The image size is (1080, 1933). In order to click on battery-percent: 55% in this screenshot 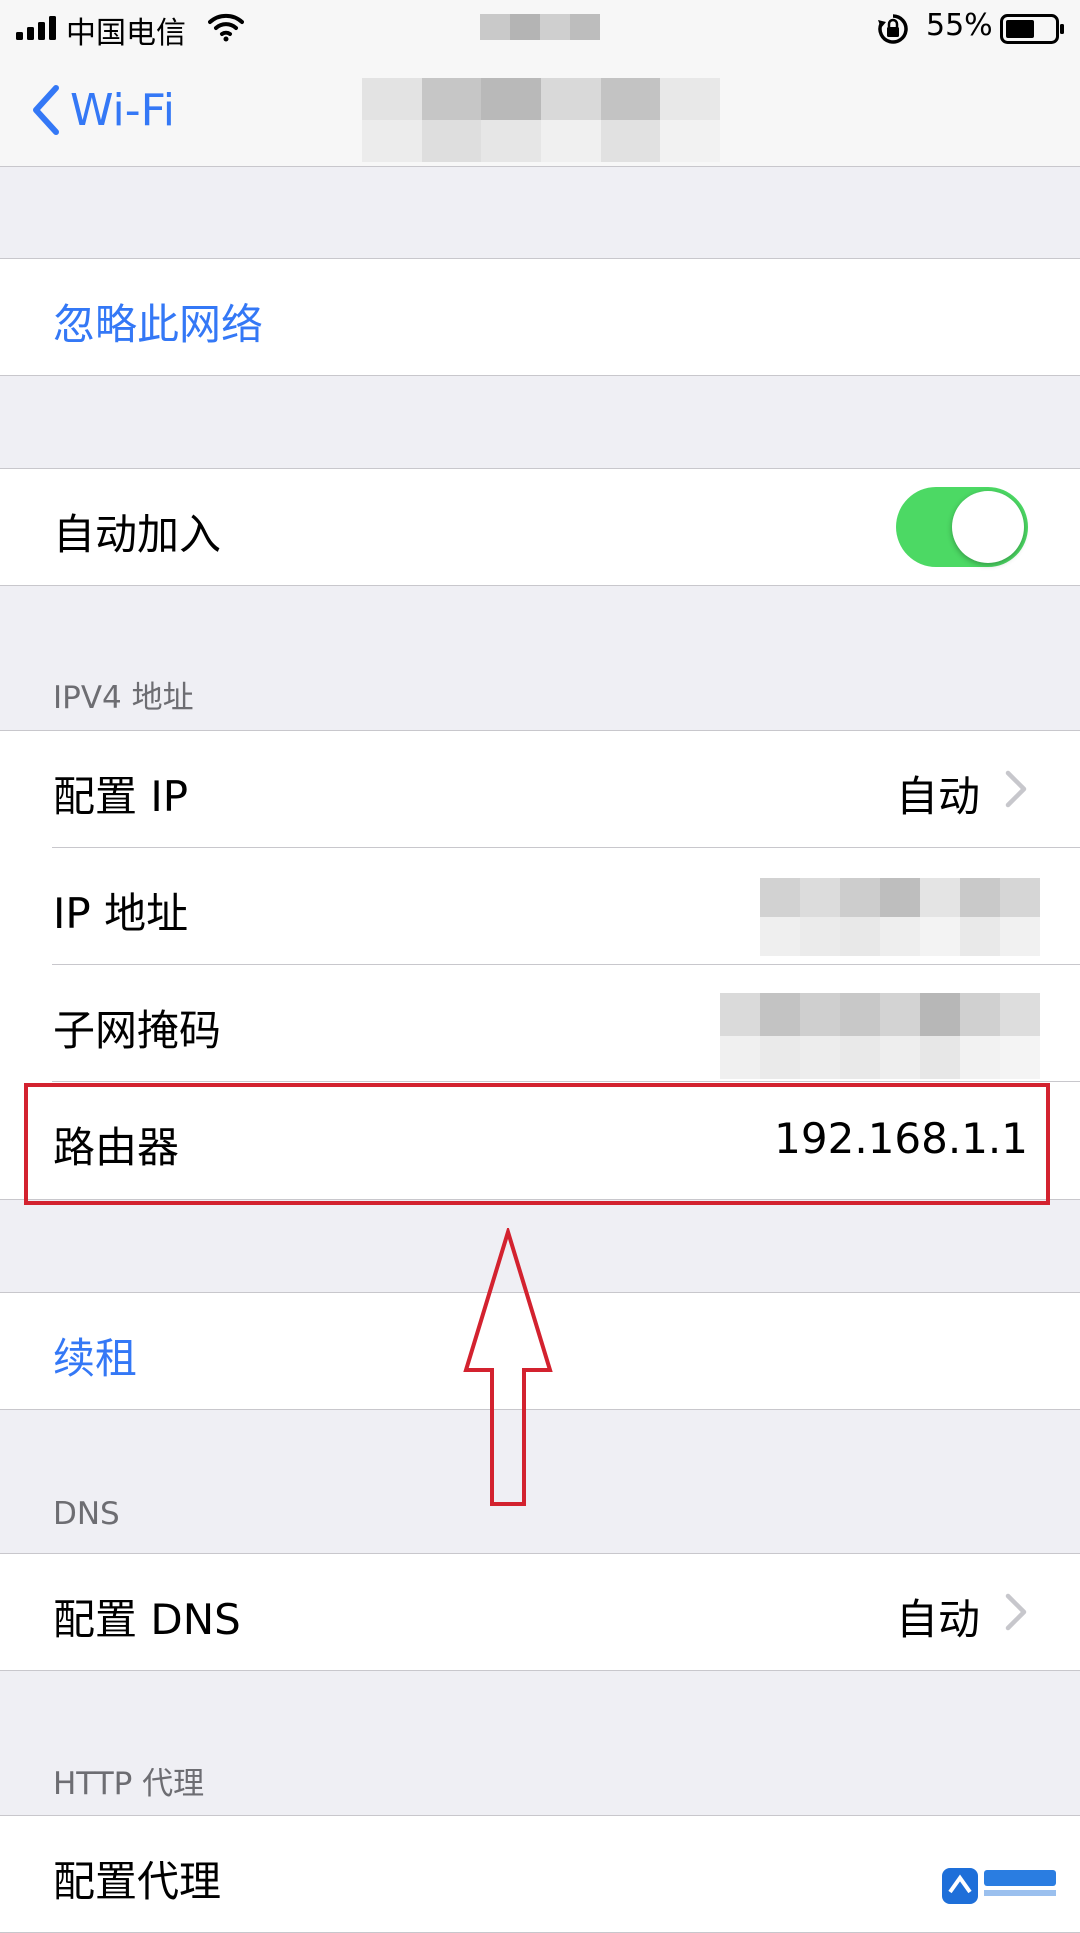, I will do `click(959, 25)`.